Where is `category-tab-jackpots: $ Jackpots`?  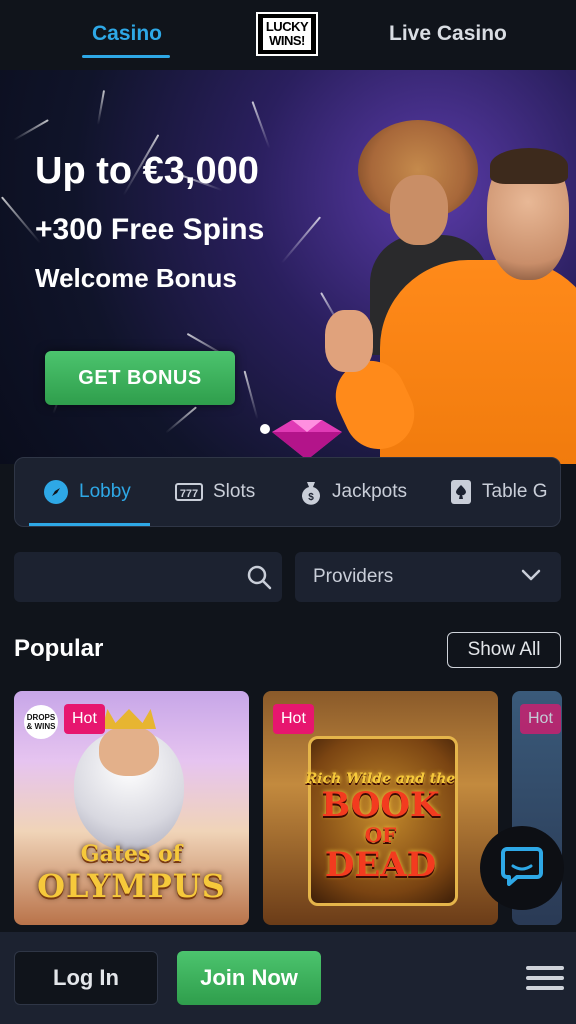
category-tab-jackpots: $ Jackpots is located at coordinates (353, 492).